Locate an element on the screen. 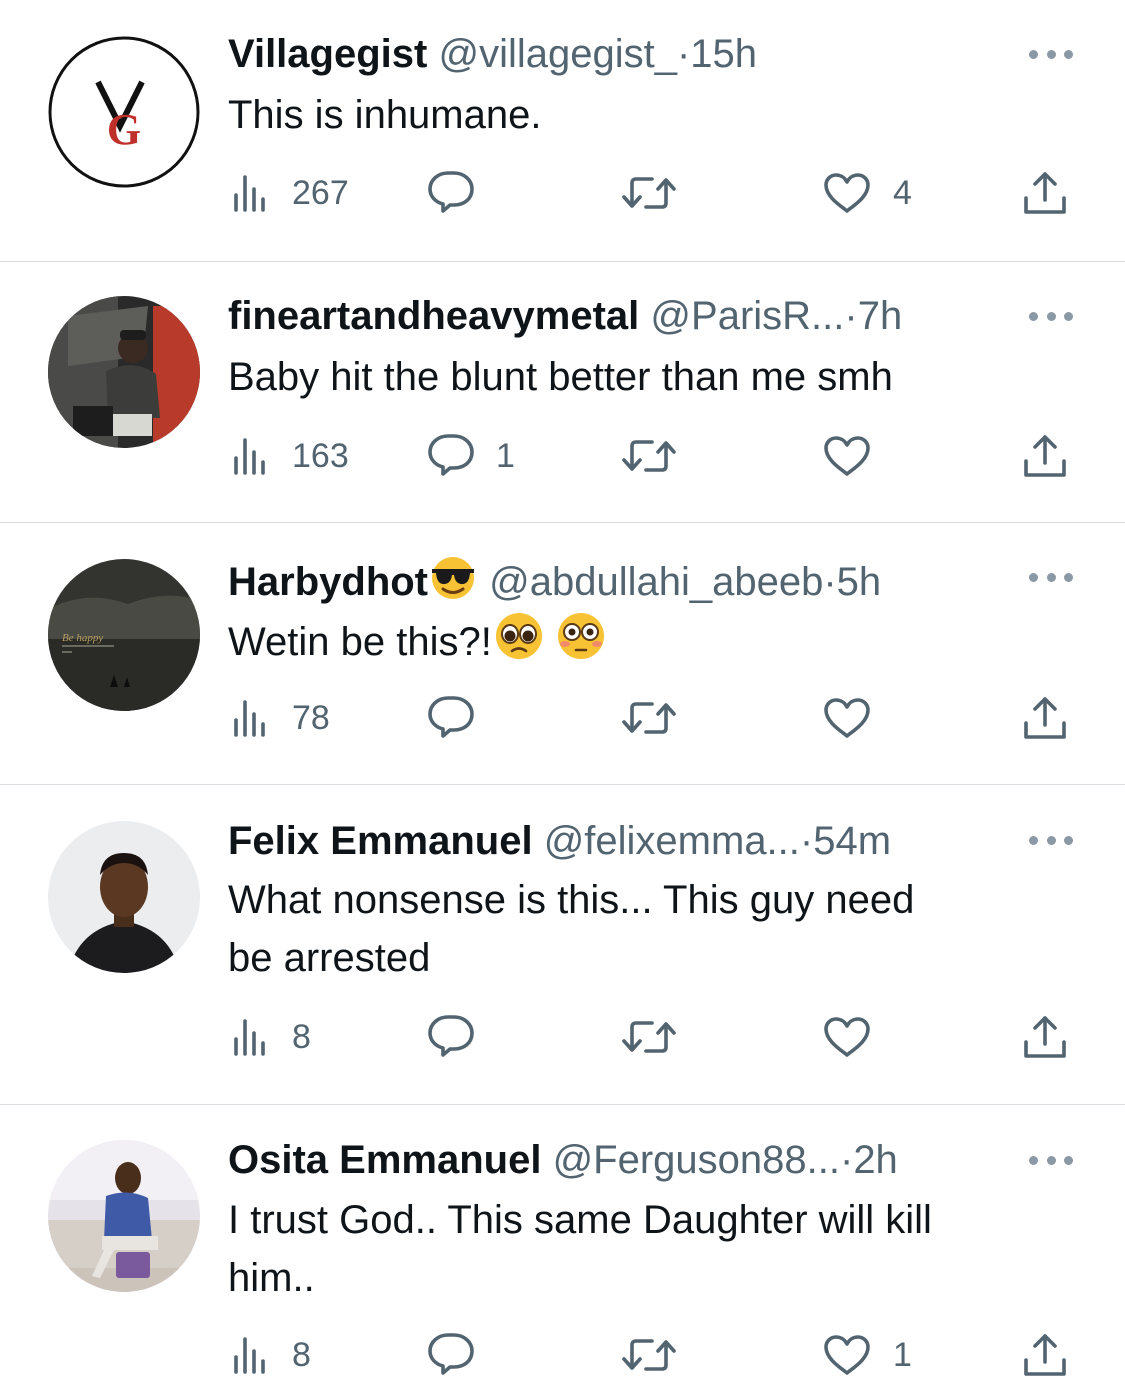  display-name: Osita Emmanuel is located at coordinates (384, 1160).